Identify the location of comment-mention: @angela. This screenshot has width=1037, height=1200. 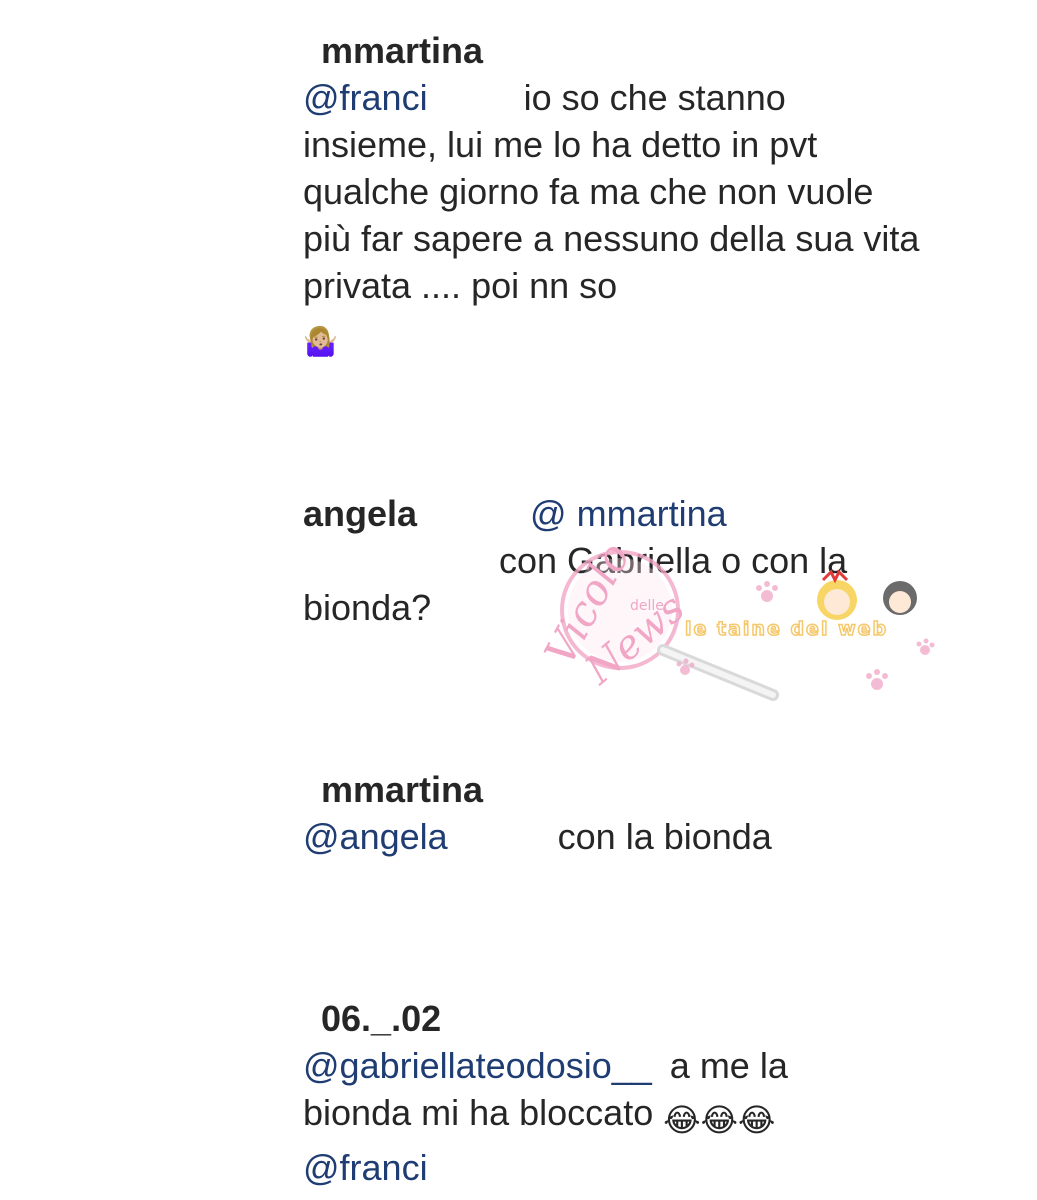
(375, 836).